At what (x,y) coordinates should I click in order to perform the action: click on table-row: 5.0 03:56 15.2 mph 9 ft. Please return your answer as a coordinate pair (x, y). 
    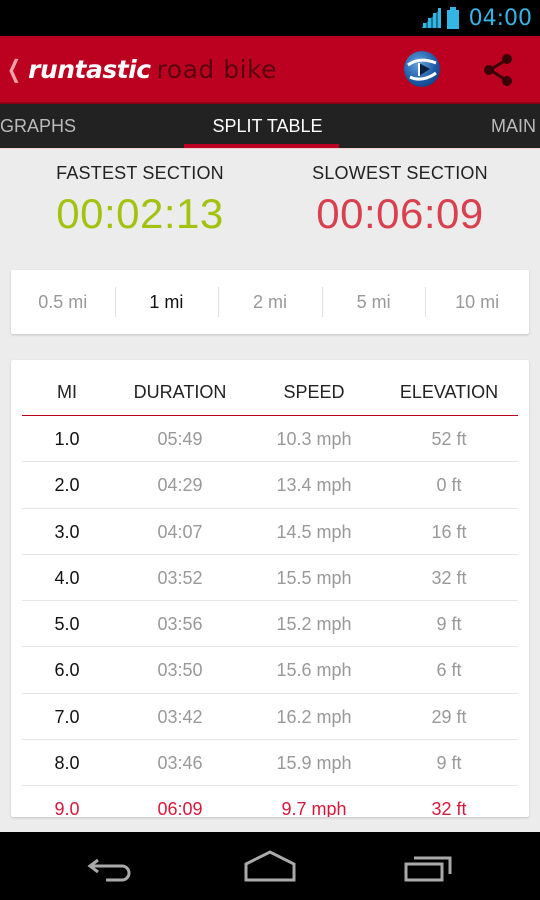
    Looking at the image, I should click on (270, 624).